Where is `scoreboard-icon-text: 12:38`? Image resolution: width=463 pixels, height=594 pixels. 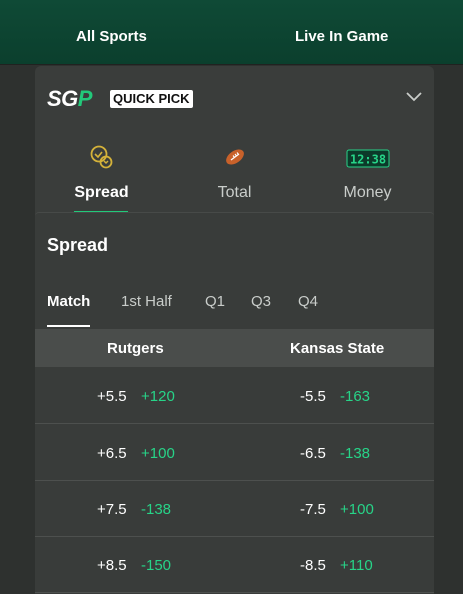 scoreboard-icon-text: 12:38 is located at coordinates (367, 160).